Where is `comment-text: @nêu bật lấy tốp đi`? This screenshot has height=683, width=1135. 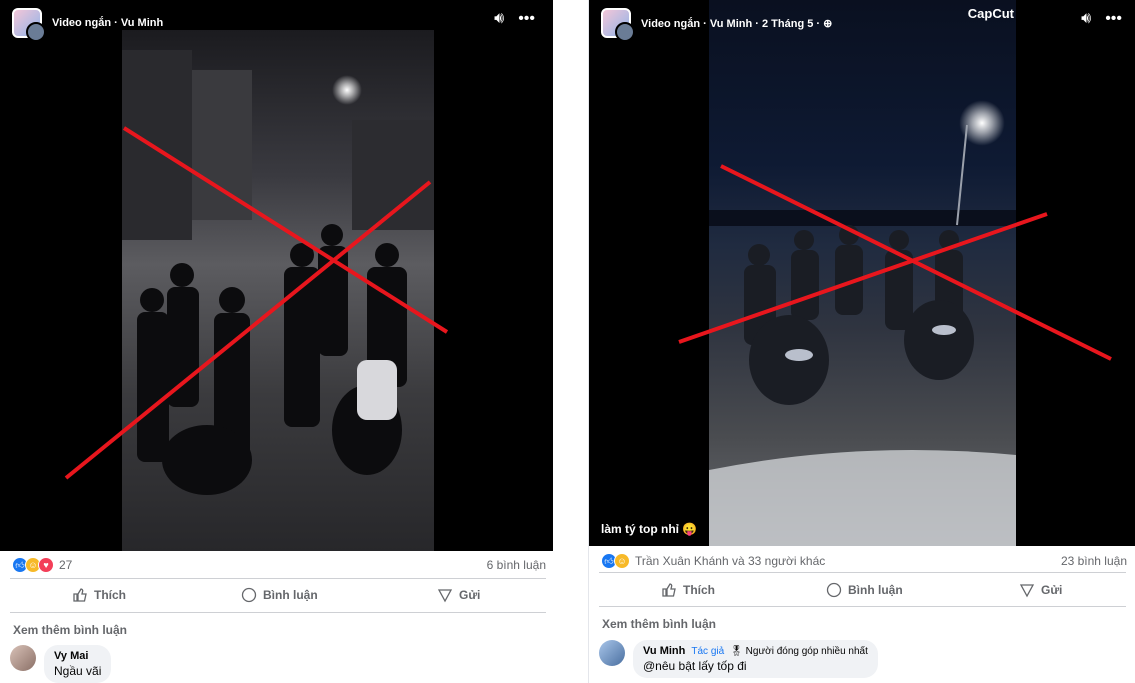
comment-text: @nêu bật lấy tốp đi is located at coordinates (695, 666).